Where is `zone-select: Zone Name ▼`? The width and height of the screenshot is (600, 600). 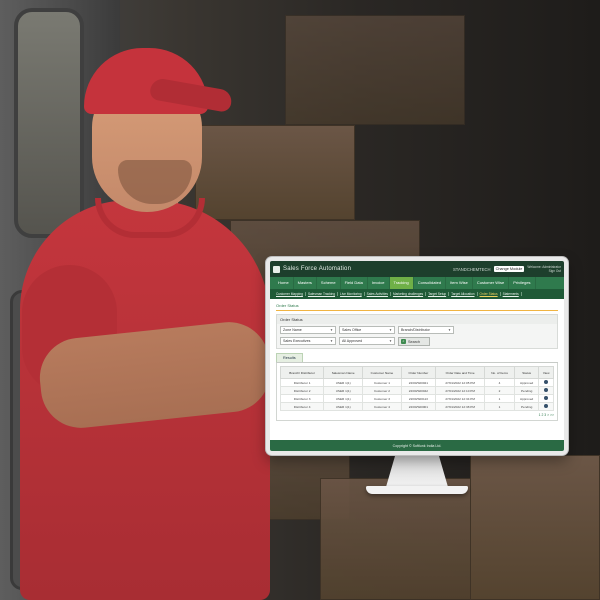
zone-select: Zone Name ▼ is located at coordinates (308, 330).